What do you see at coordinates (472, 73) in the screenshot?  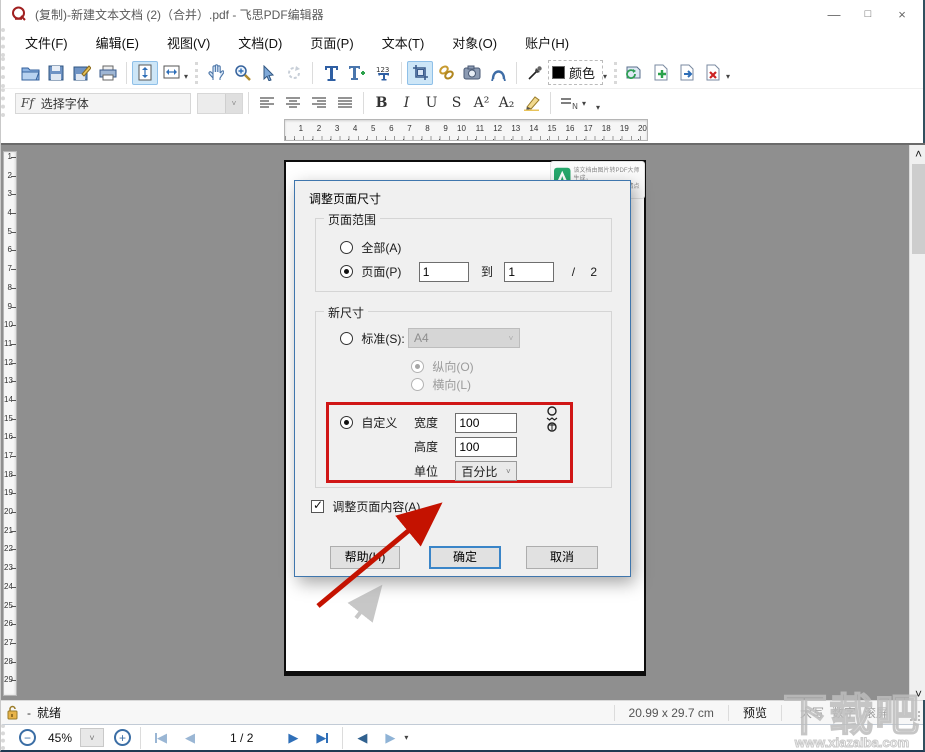 I see `snapshot-button` at bounding box center [472, 73].